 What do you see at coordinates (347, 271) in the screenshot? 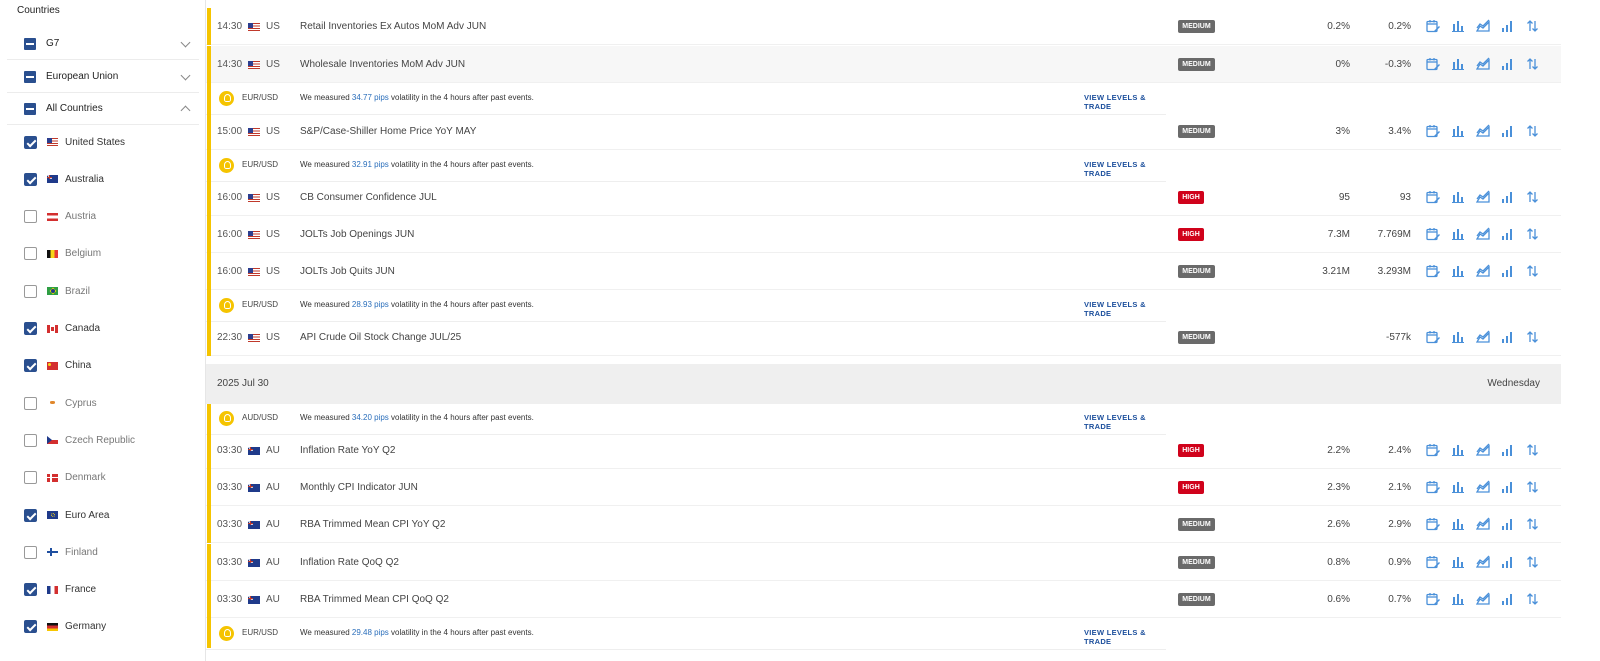
I see `event-name: JOLTs Job Quits JUN` at bounding box center [347, 271].